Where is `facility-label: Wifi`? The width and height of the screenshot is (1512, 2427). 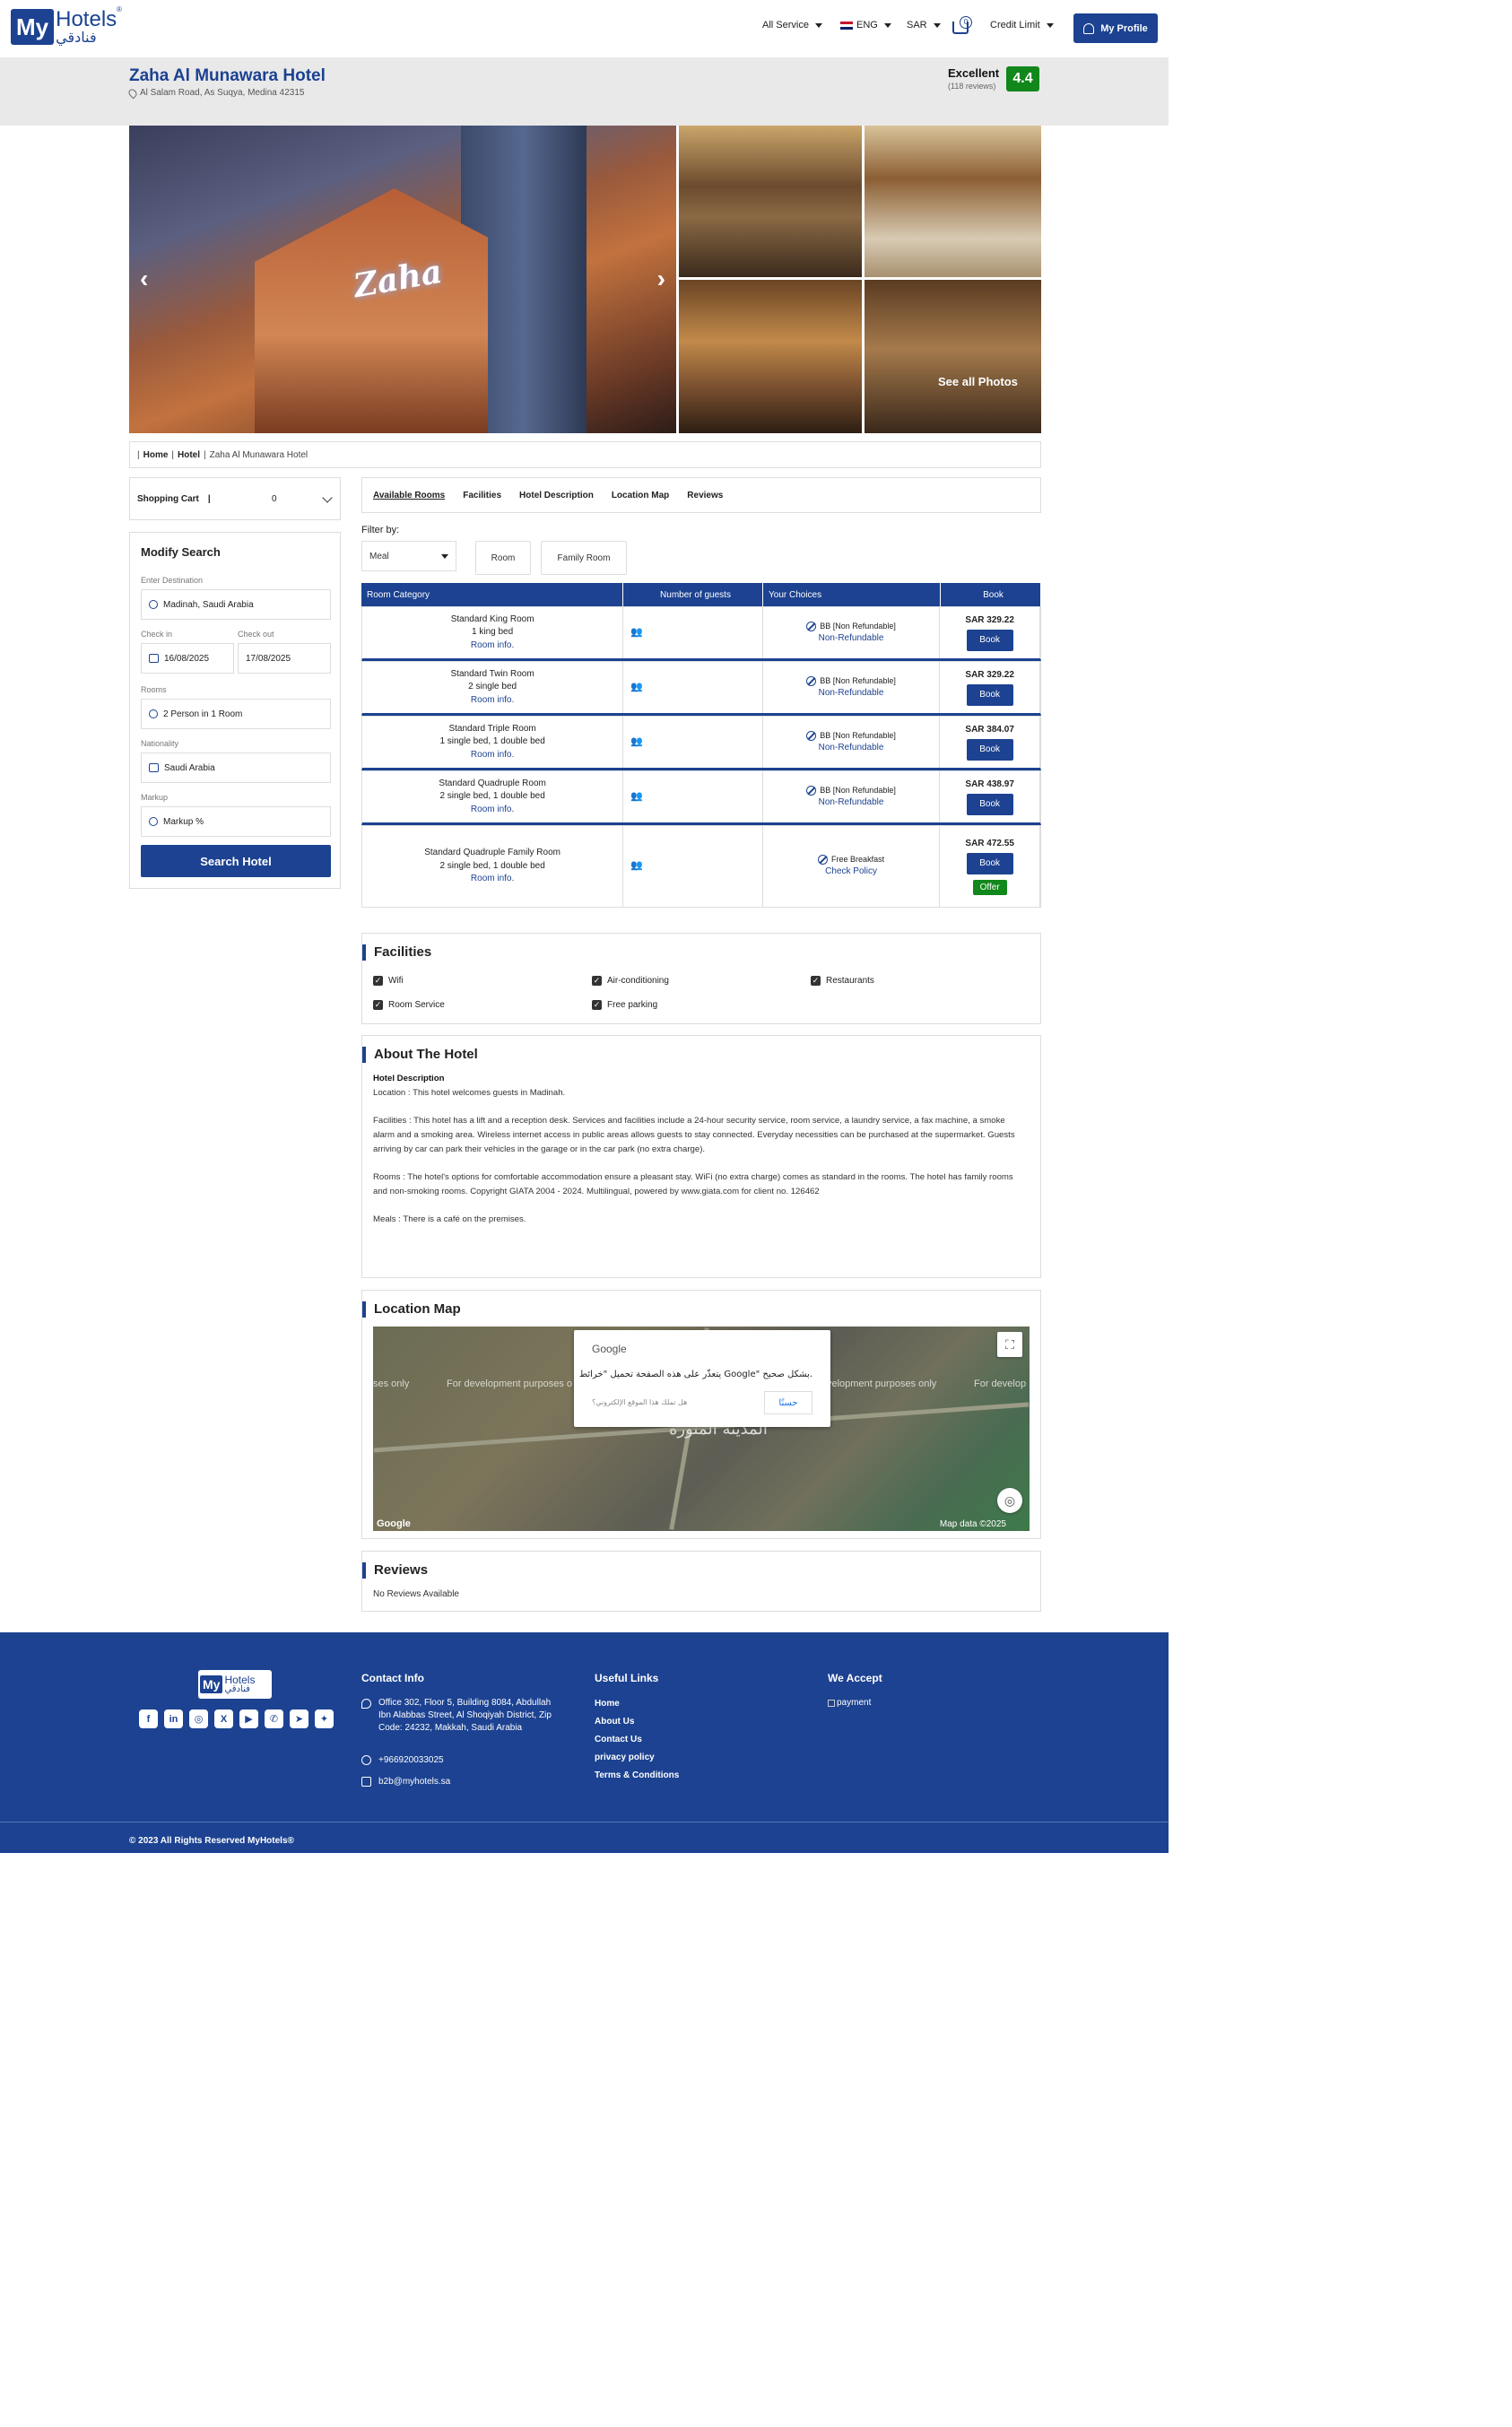
facility-label: Wifi is located at coordinates (396, 981).